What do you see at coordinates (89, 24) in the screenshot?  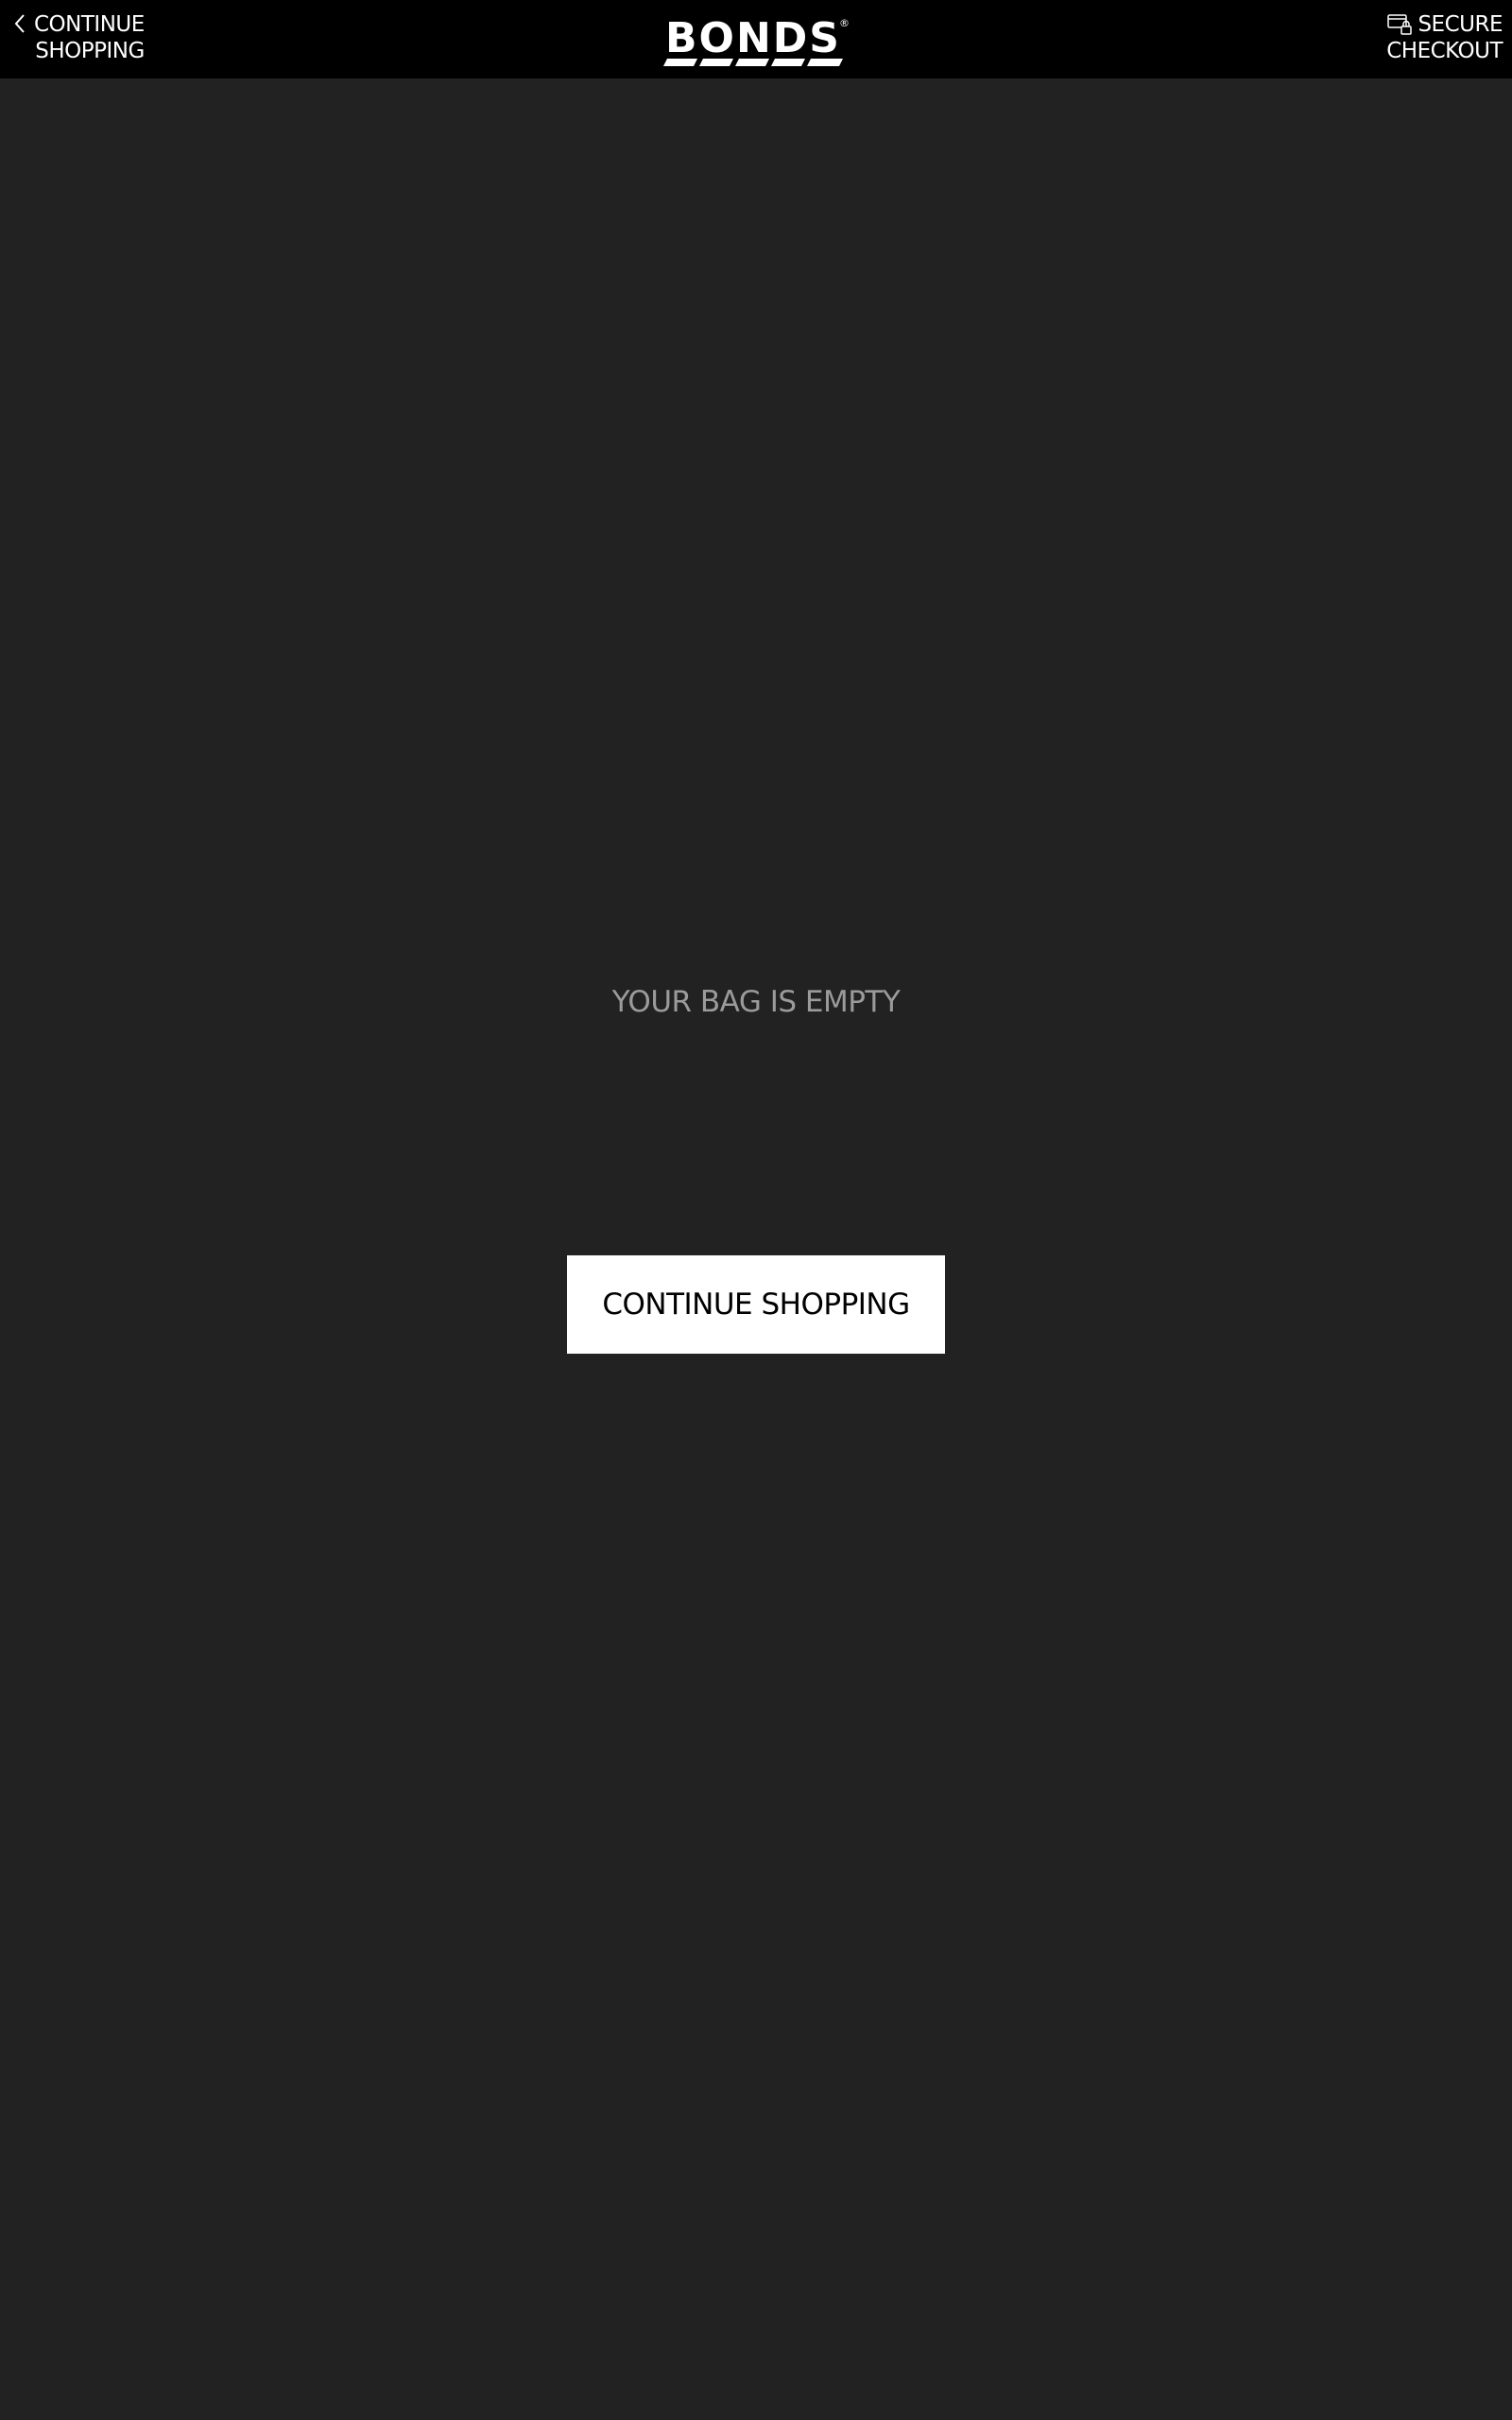 I see `continue-shopping-line1: CONTINUE` at bounding box center [89, 24].